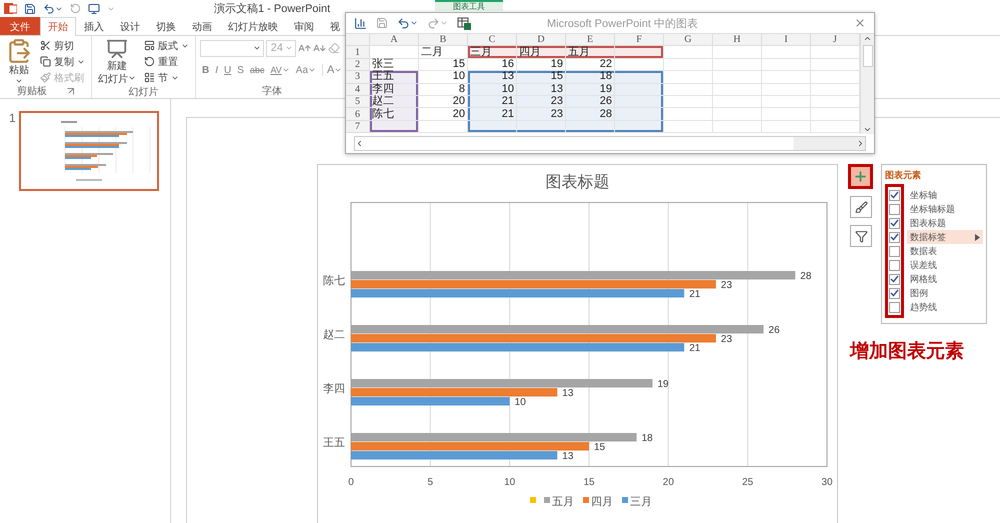 The height and width of the screenshot is (523, 1000). What do you see at coordinates (166, 61) in the screenshot?
I see `reset-button: 重置` at bounding box center [166, 61].